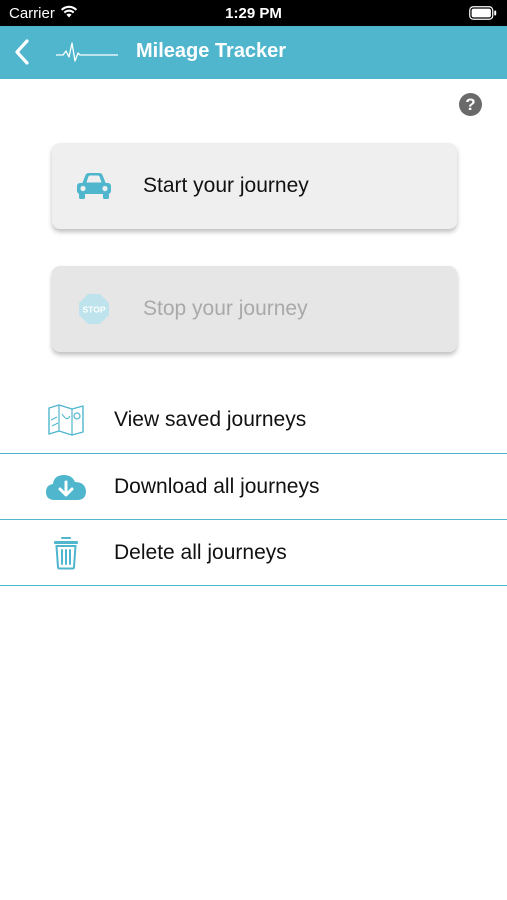 The height and width of the screenshot is (900, 507). Describe the element at coordinates (225, 308) in the screenshot. I see `stop-journey-label: Stop your journey` at that location.